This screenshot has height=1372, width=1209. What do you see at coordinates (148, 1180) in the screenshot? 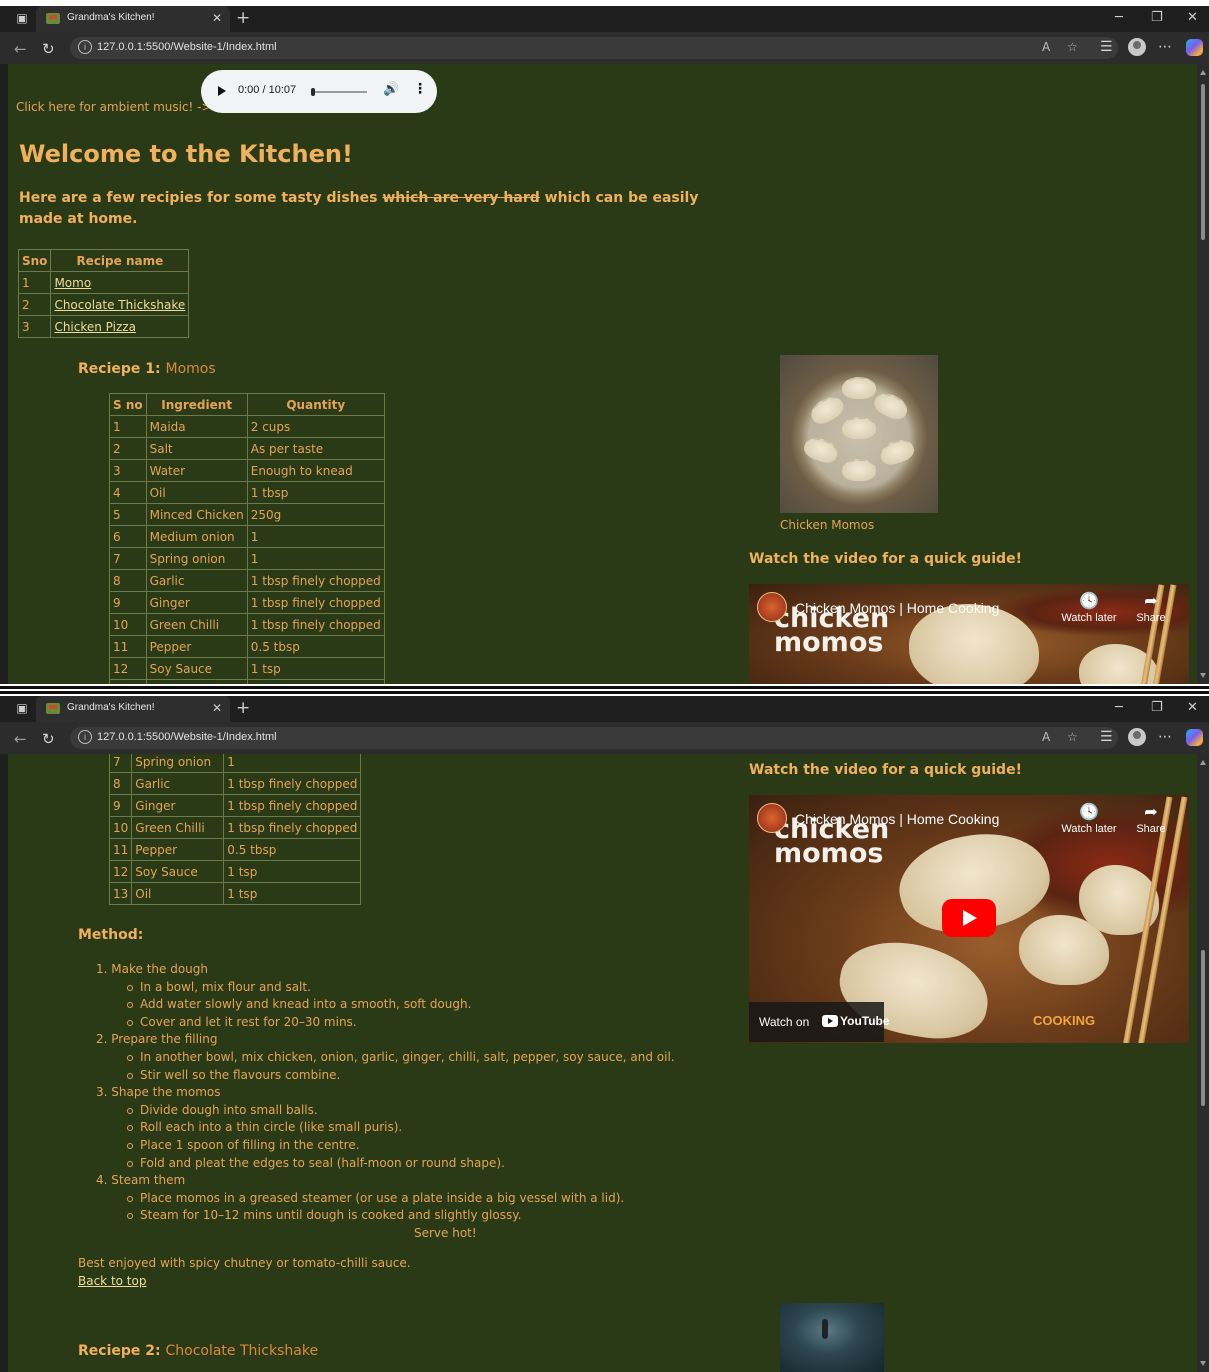
I see `step-title: Steam them` at bounding box center [148, 1180].